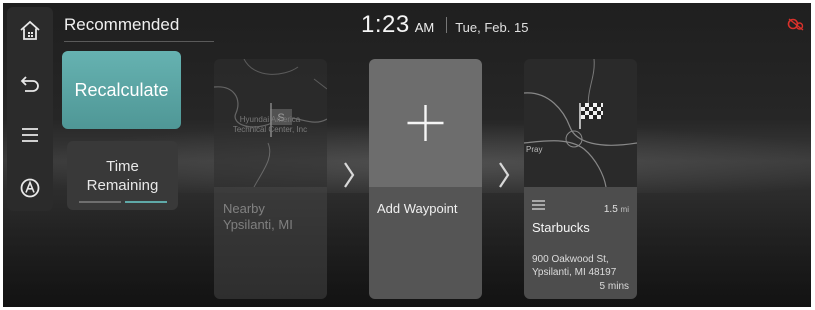 The width and height of the screenshot is (815, 310). What do you see at coordinates (614, 286) in the screenshot?
I see `eta: 5 mins` at bounding box center [614, 286].